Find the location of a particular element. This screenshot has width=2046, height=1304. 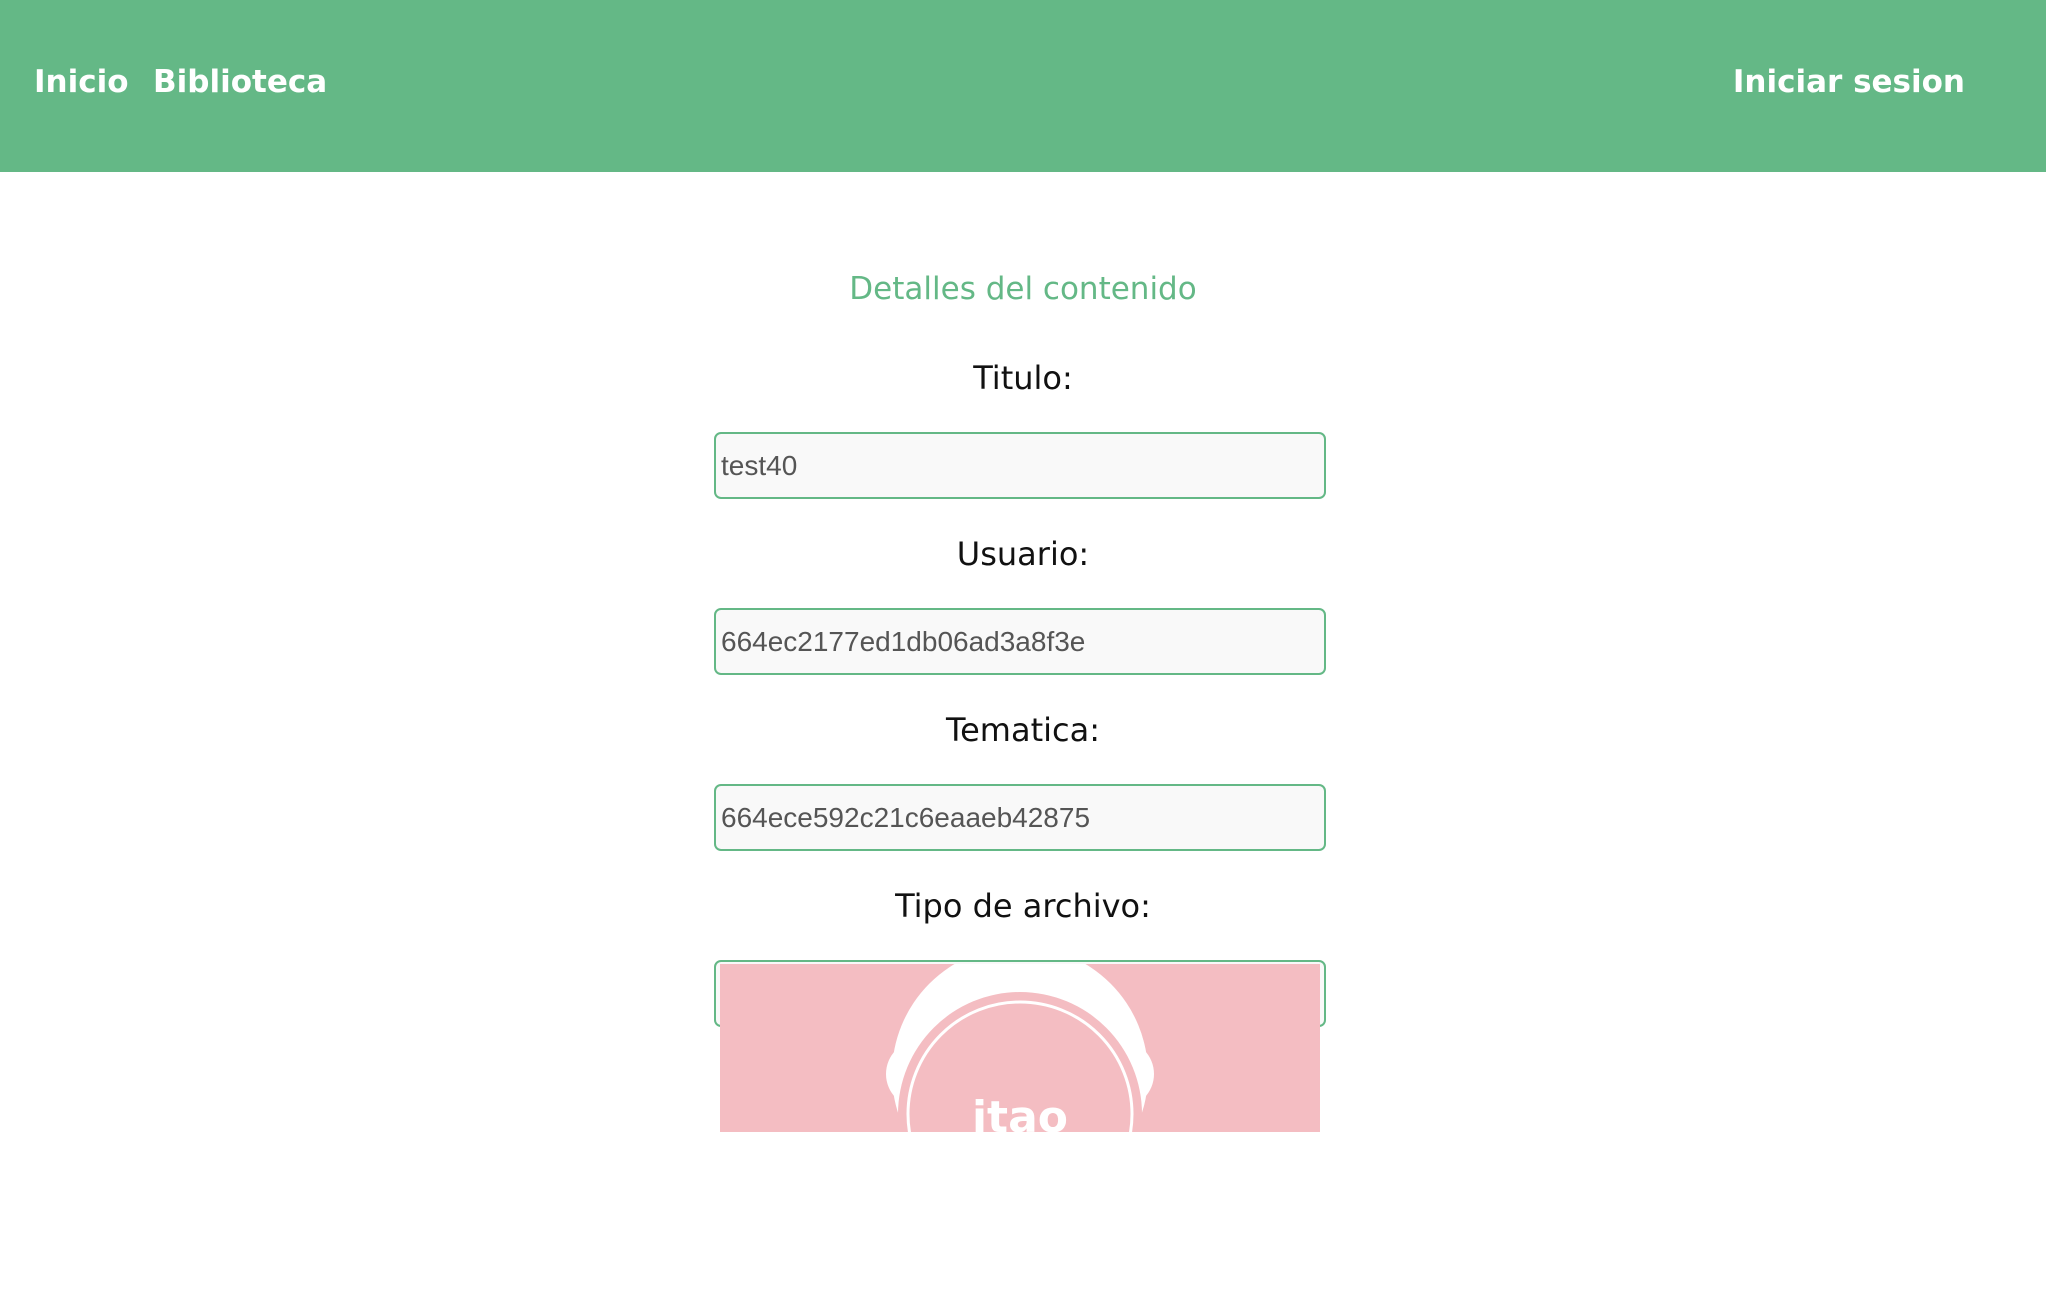

user-field is located at coordinates (1020, 641).